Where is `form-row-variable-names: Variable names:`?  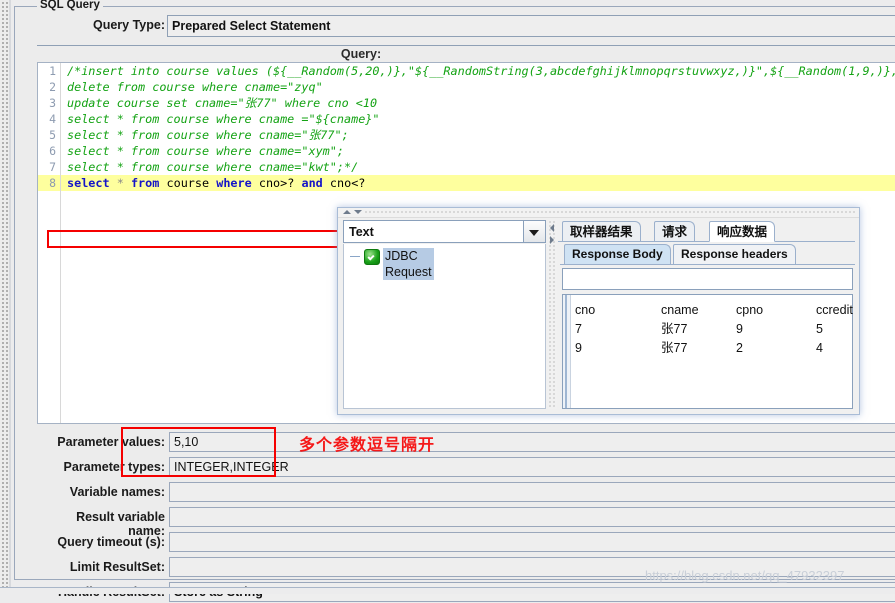
form-row-variable-names: Variable names: is located at coordinates (466, 492).